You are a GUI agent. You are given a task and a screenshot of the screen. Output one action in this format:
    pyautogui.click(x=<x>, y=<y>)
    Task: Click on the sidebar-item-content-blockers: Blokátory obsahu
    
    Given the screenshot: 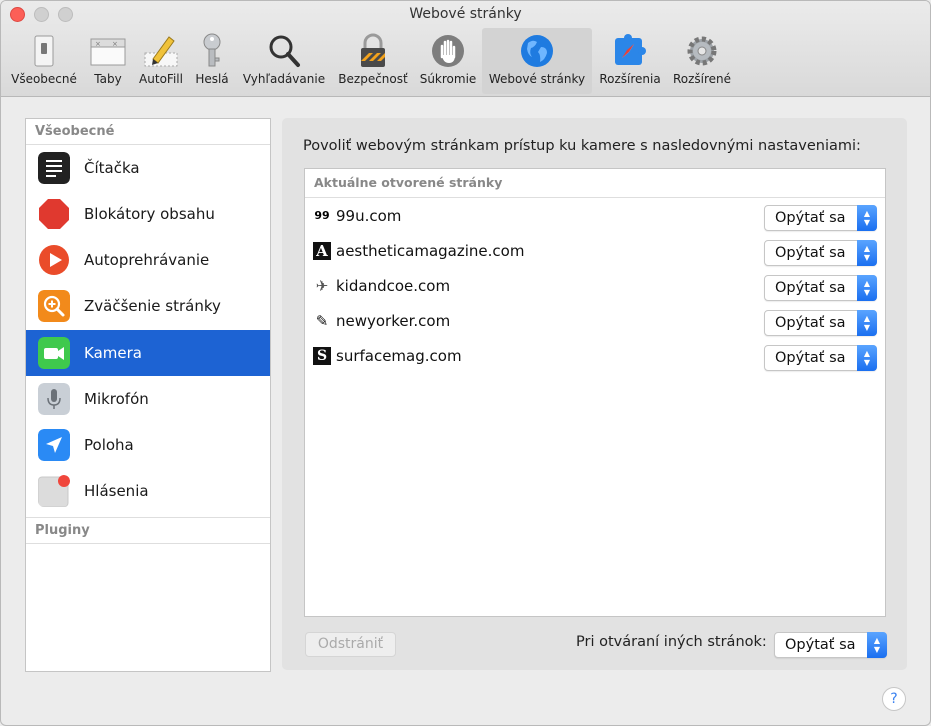 What is the action you would take?
    pyautogui.click(x=148, y=214)
    